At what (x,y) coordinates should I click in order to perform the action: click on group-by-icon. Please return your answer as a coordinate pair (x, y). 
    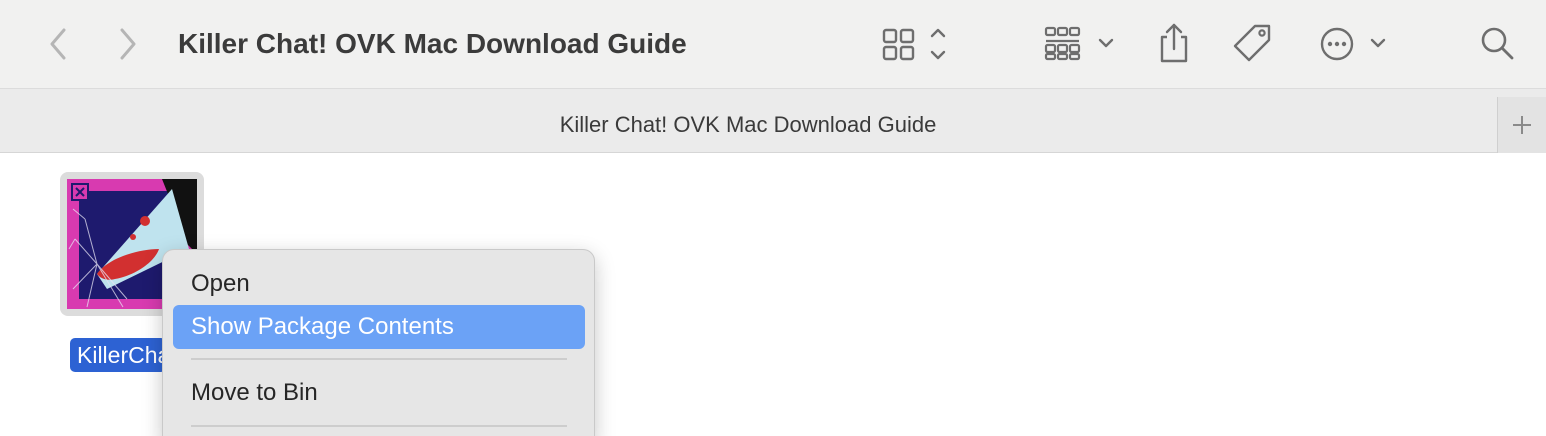
    Looking at the image, I should click on (1079, 43).